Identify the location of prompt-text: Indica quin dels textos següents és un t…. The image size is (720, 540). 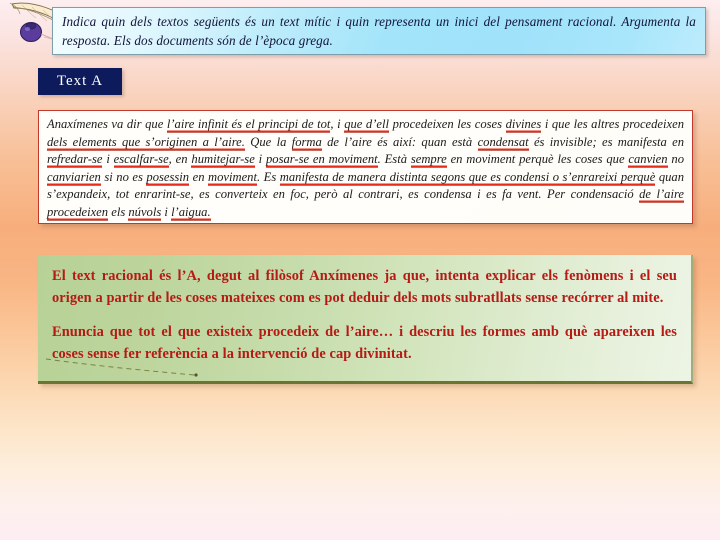
(379, 31).